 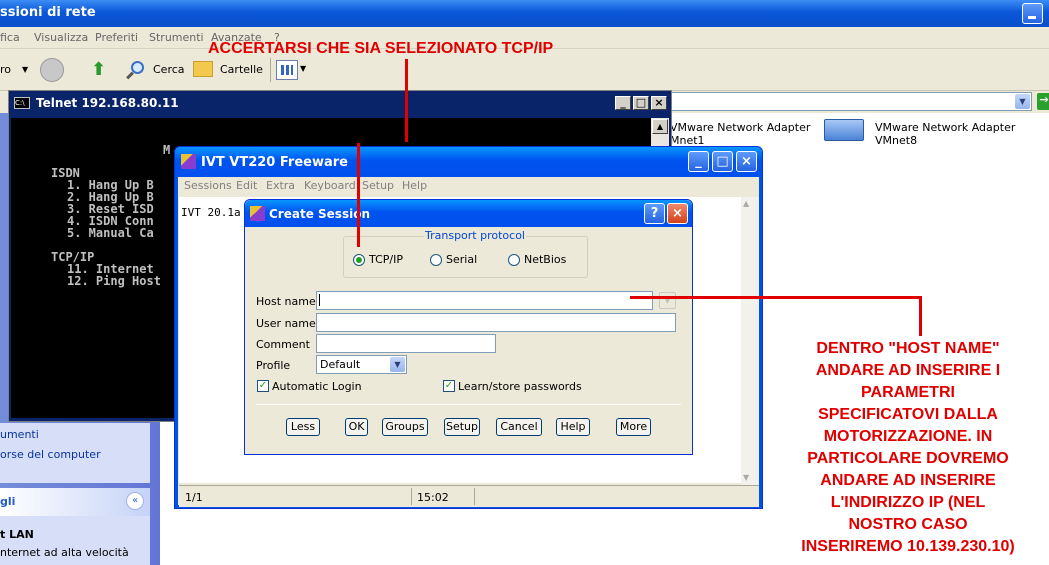 I want to click on minimize-button, so click(x=1032, y=13).